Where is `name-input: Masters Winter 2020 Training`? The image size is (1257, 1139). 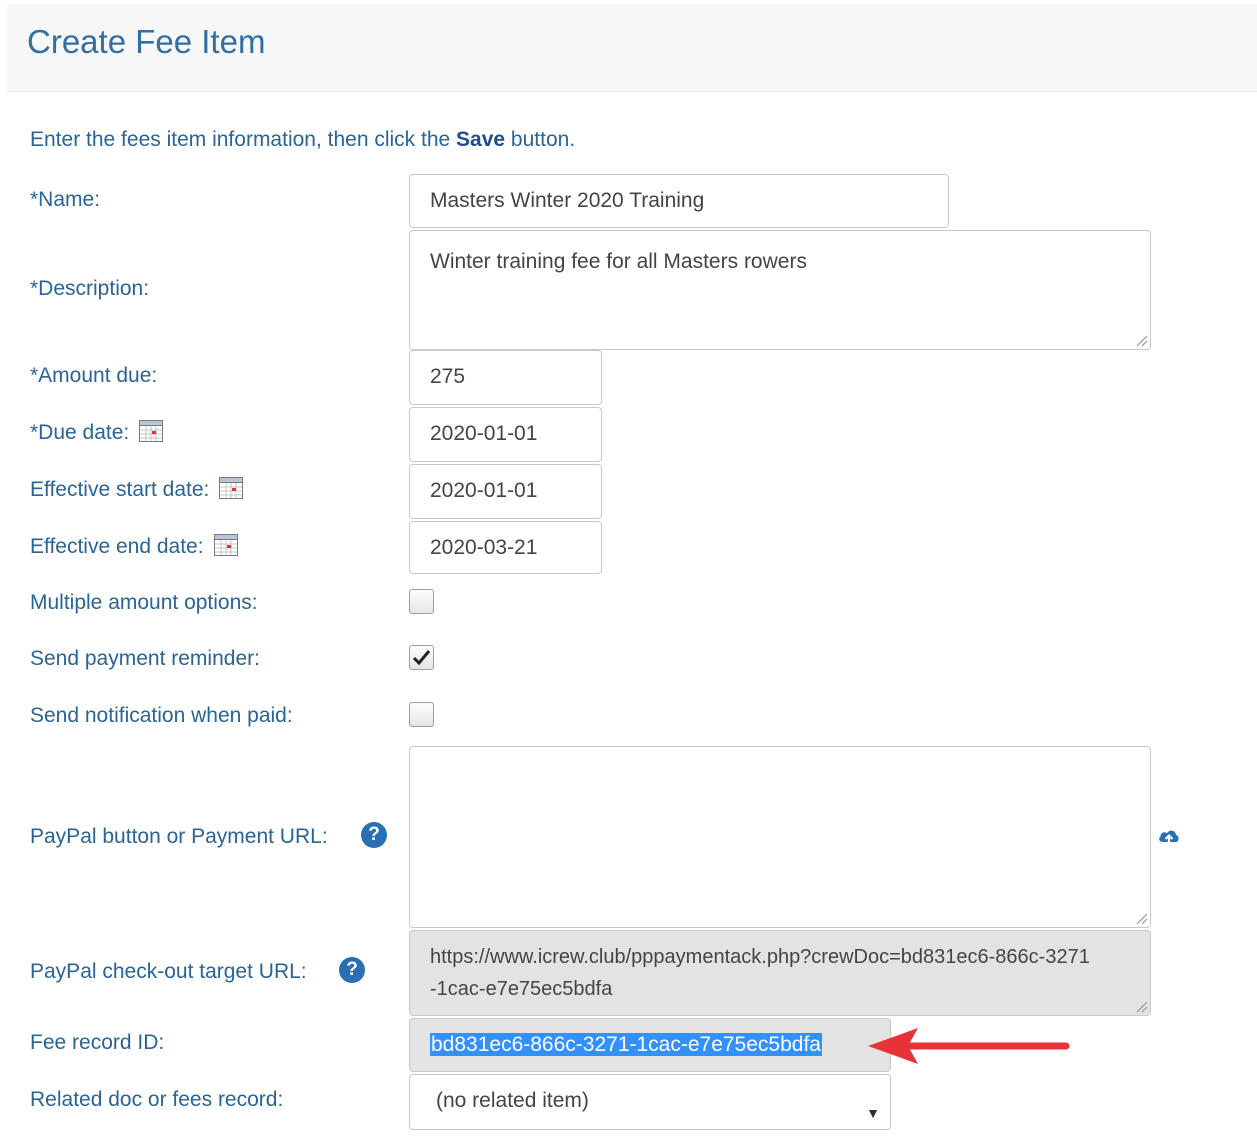
name-input: Masters Winter 2020 Training is located at coordinates (679, 201).